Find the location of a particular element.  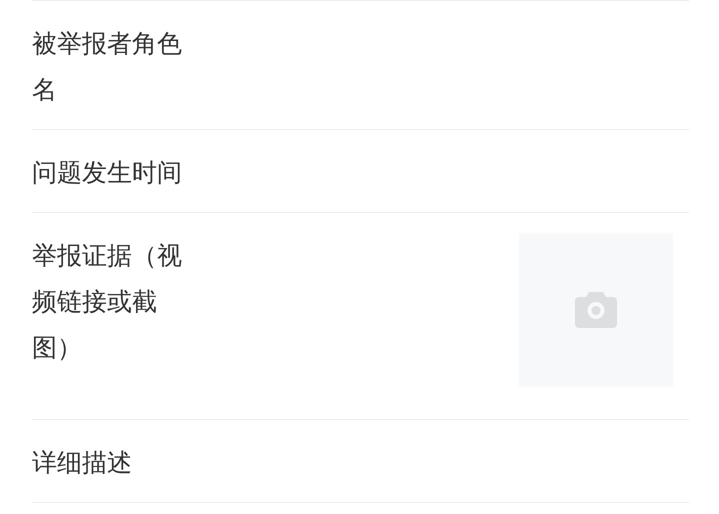

field-label: 举报证据（视频链接或截图） is located at coordinates (107, 302).